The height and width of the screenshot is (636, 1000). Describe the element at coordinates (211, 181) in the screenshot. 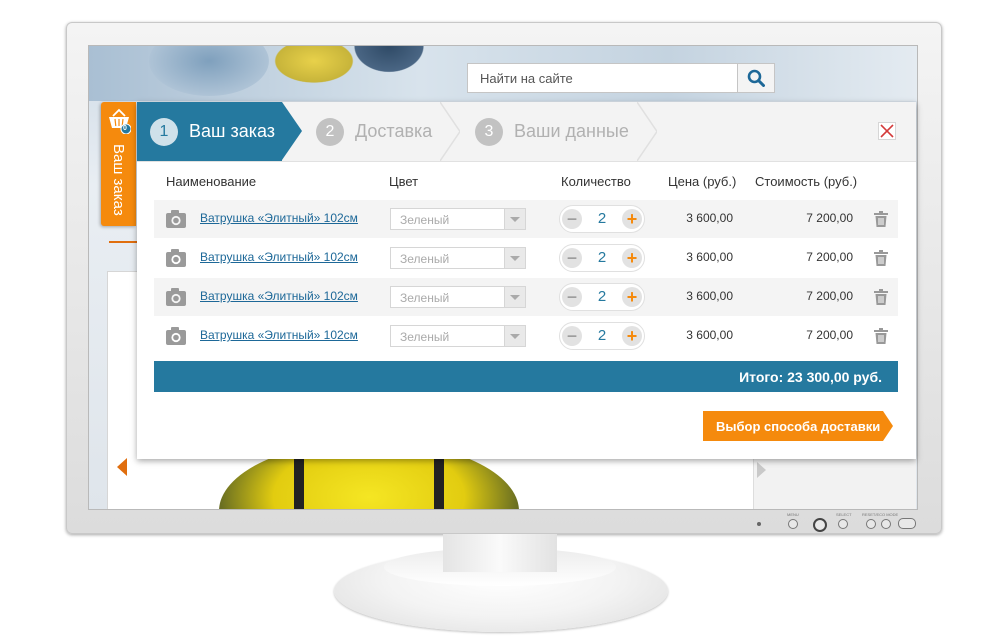

I see `col-header-name: Наименование` at that location.